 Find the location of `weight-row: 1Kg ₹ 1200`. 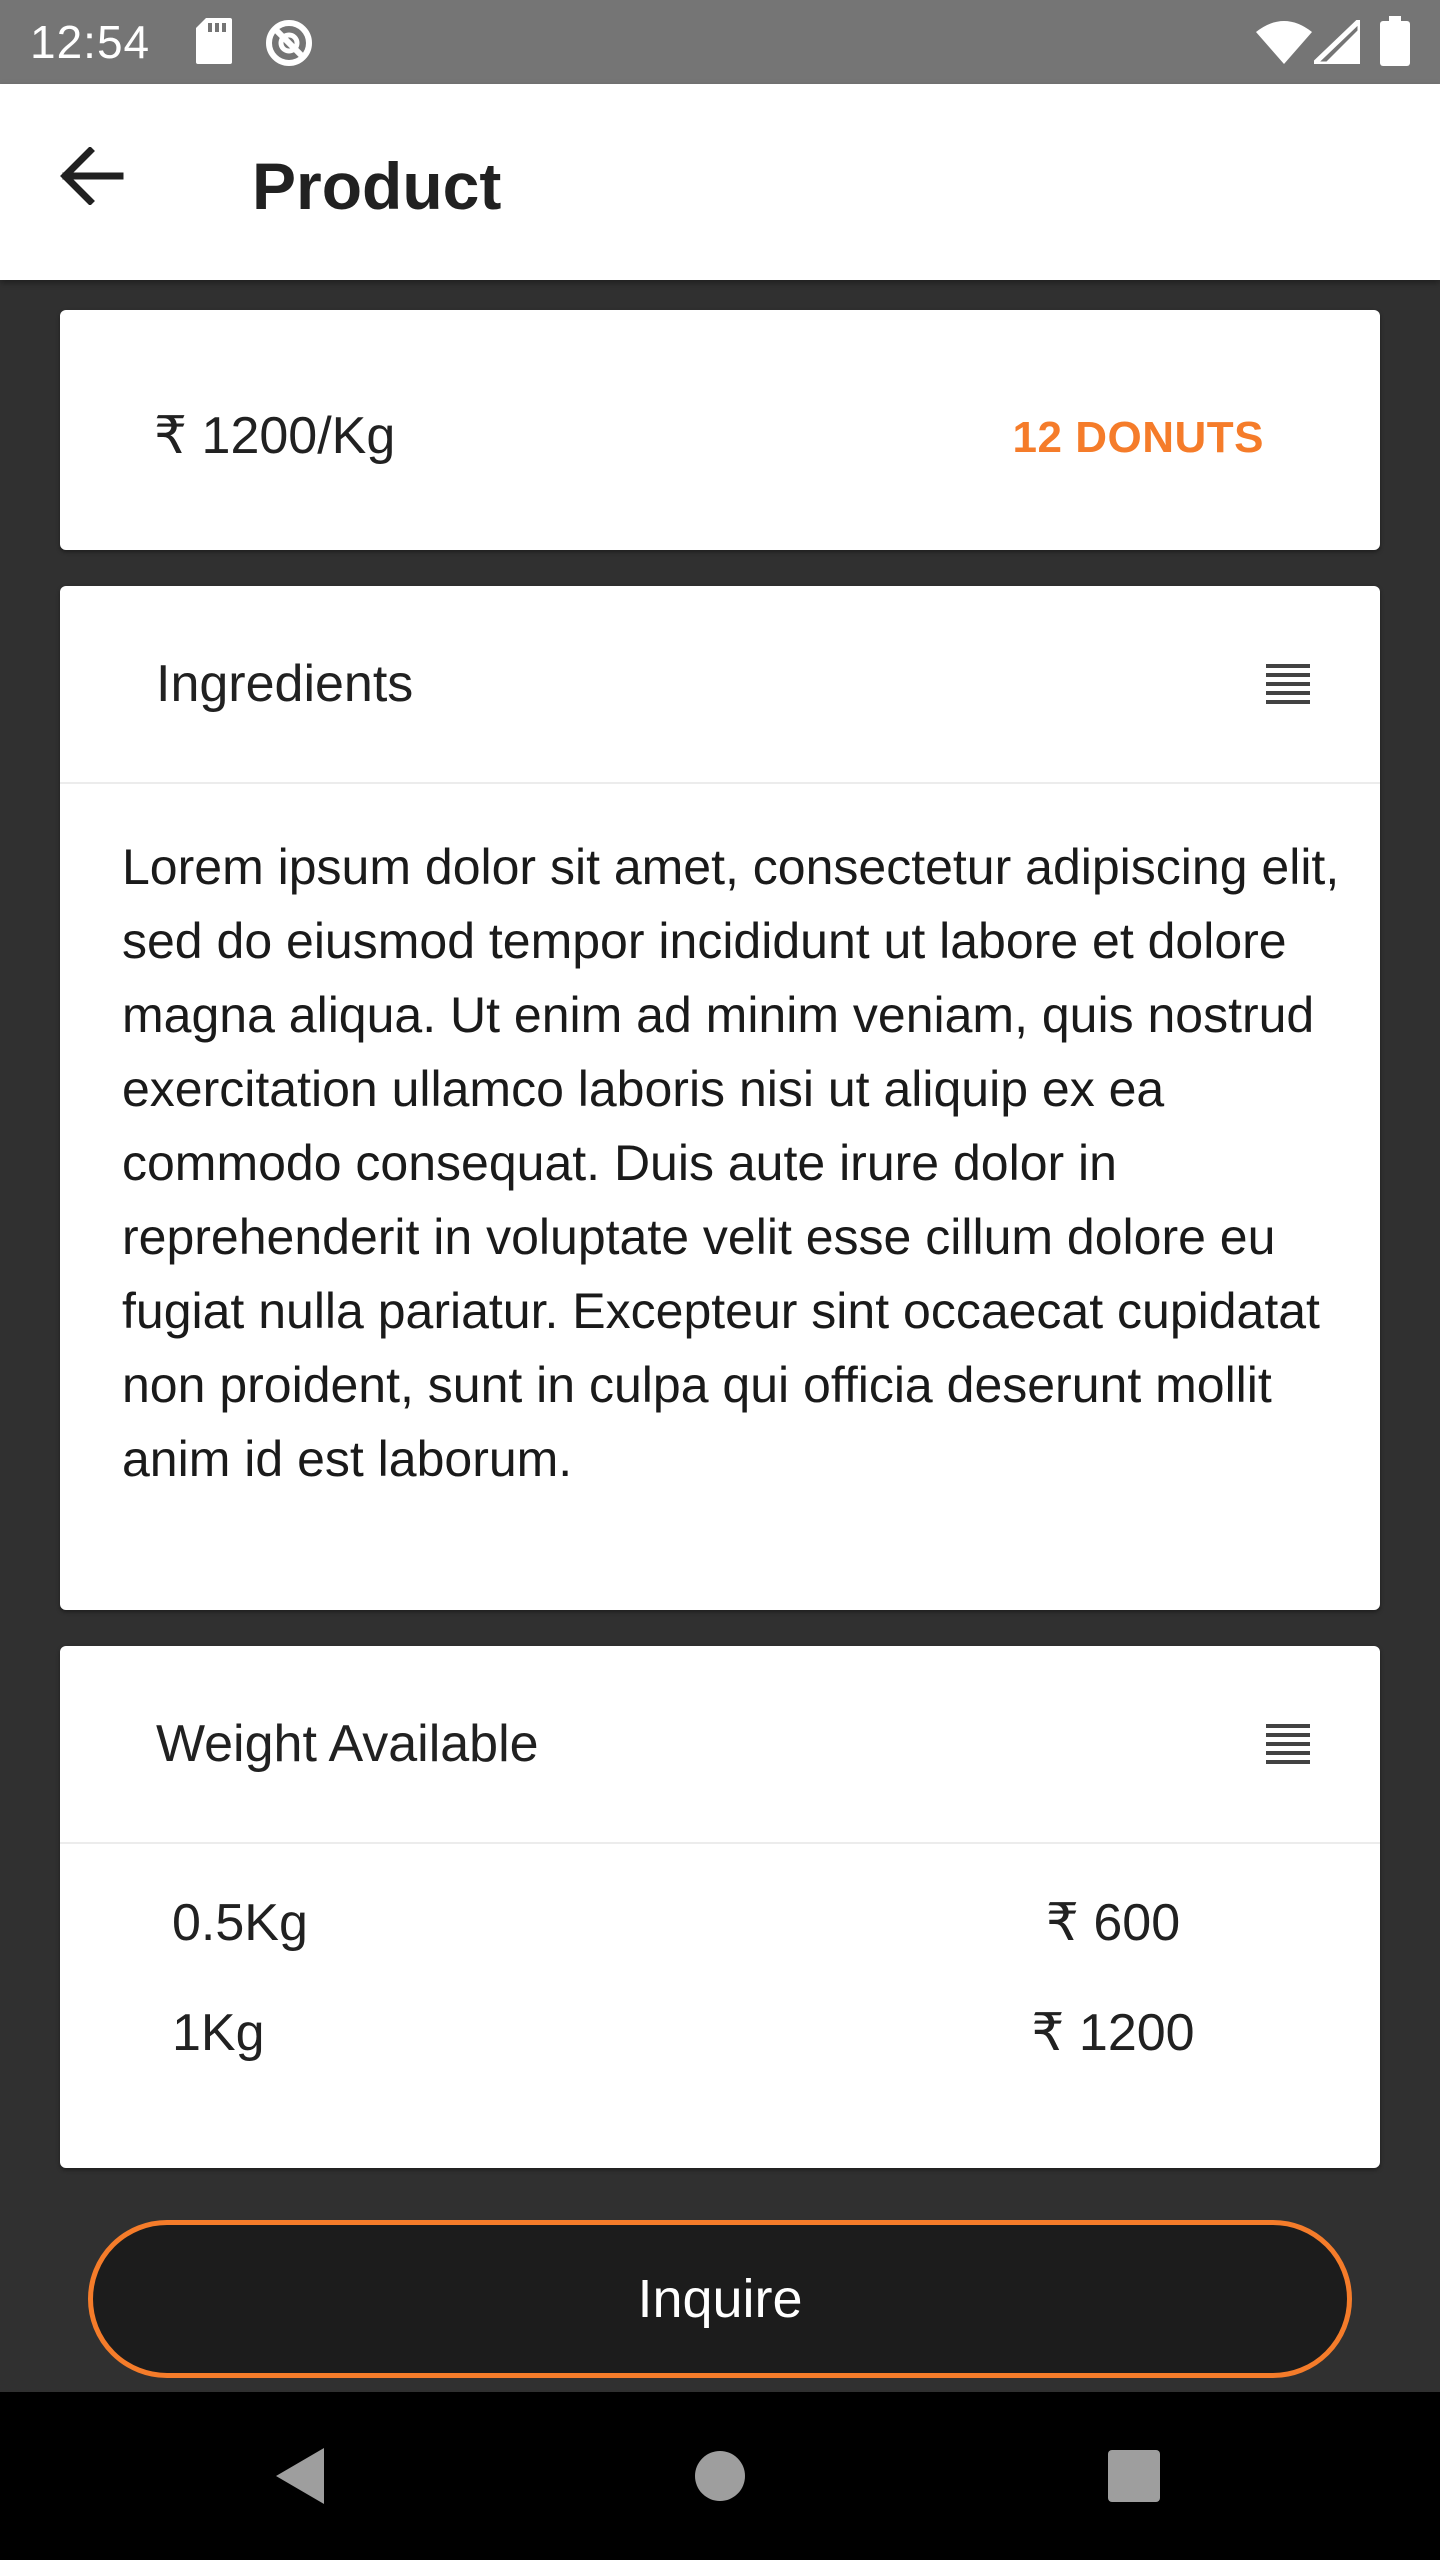

weight-row: 1Kg ₹ 1200 is located at coordinates (720, 2033).